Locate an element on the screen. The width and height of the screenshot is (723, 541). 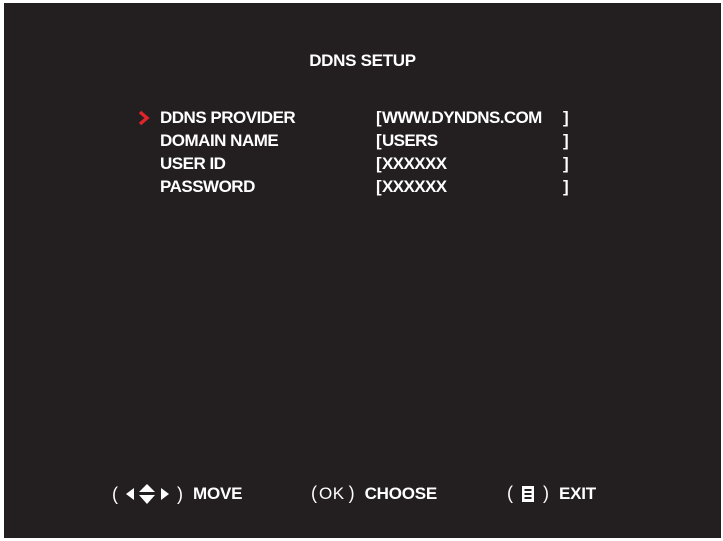
menu-item-user-id: USER ID [ XXXXXX ] is located at coordinates (362, 165).